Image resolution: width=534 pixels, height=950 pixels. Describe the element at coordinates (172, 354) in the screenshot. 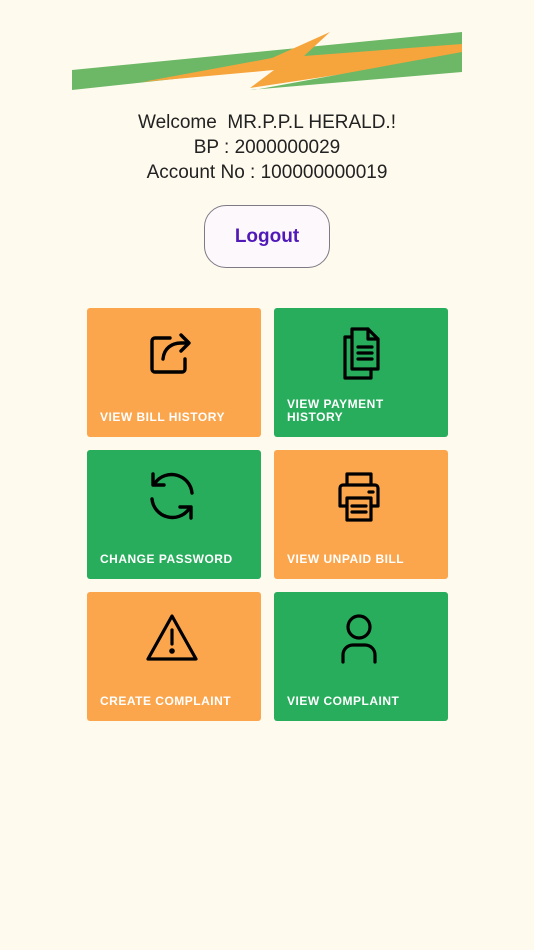

I see `share-square-icon` at that location.